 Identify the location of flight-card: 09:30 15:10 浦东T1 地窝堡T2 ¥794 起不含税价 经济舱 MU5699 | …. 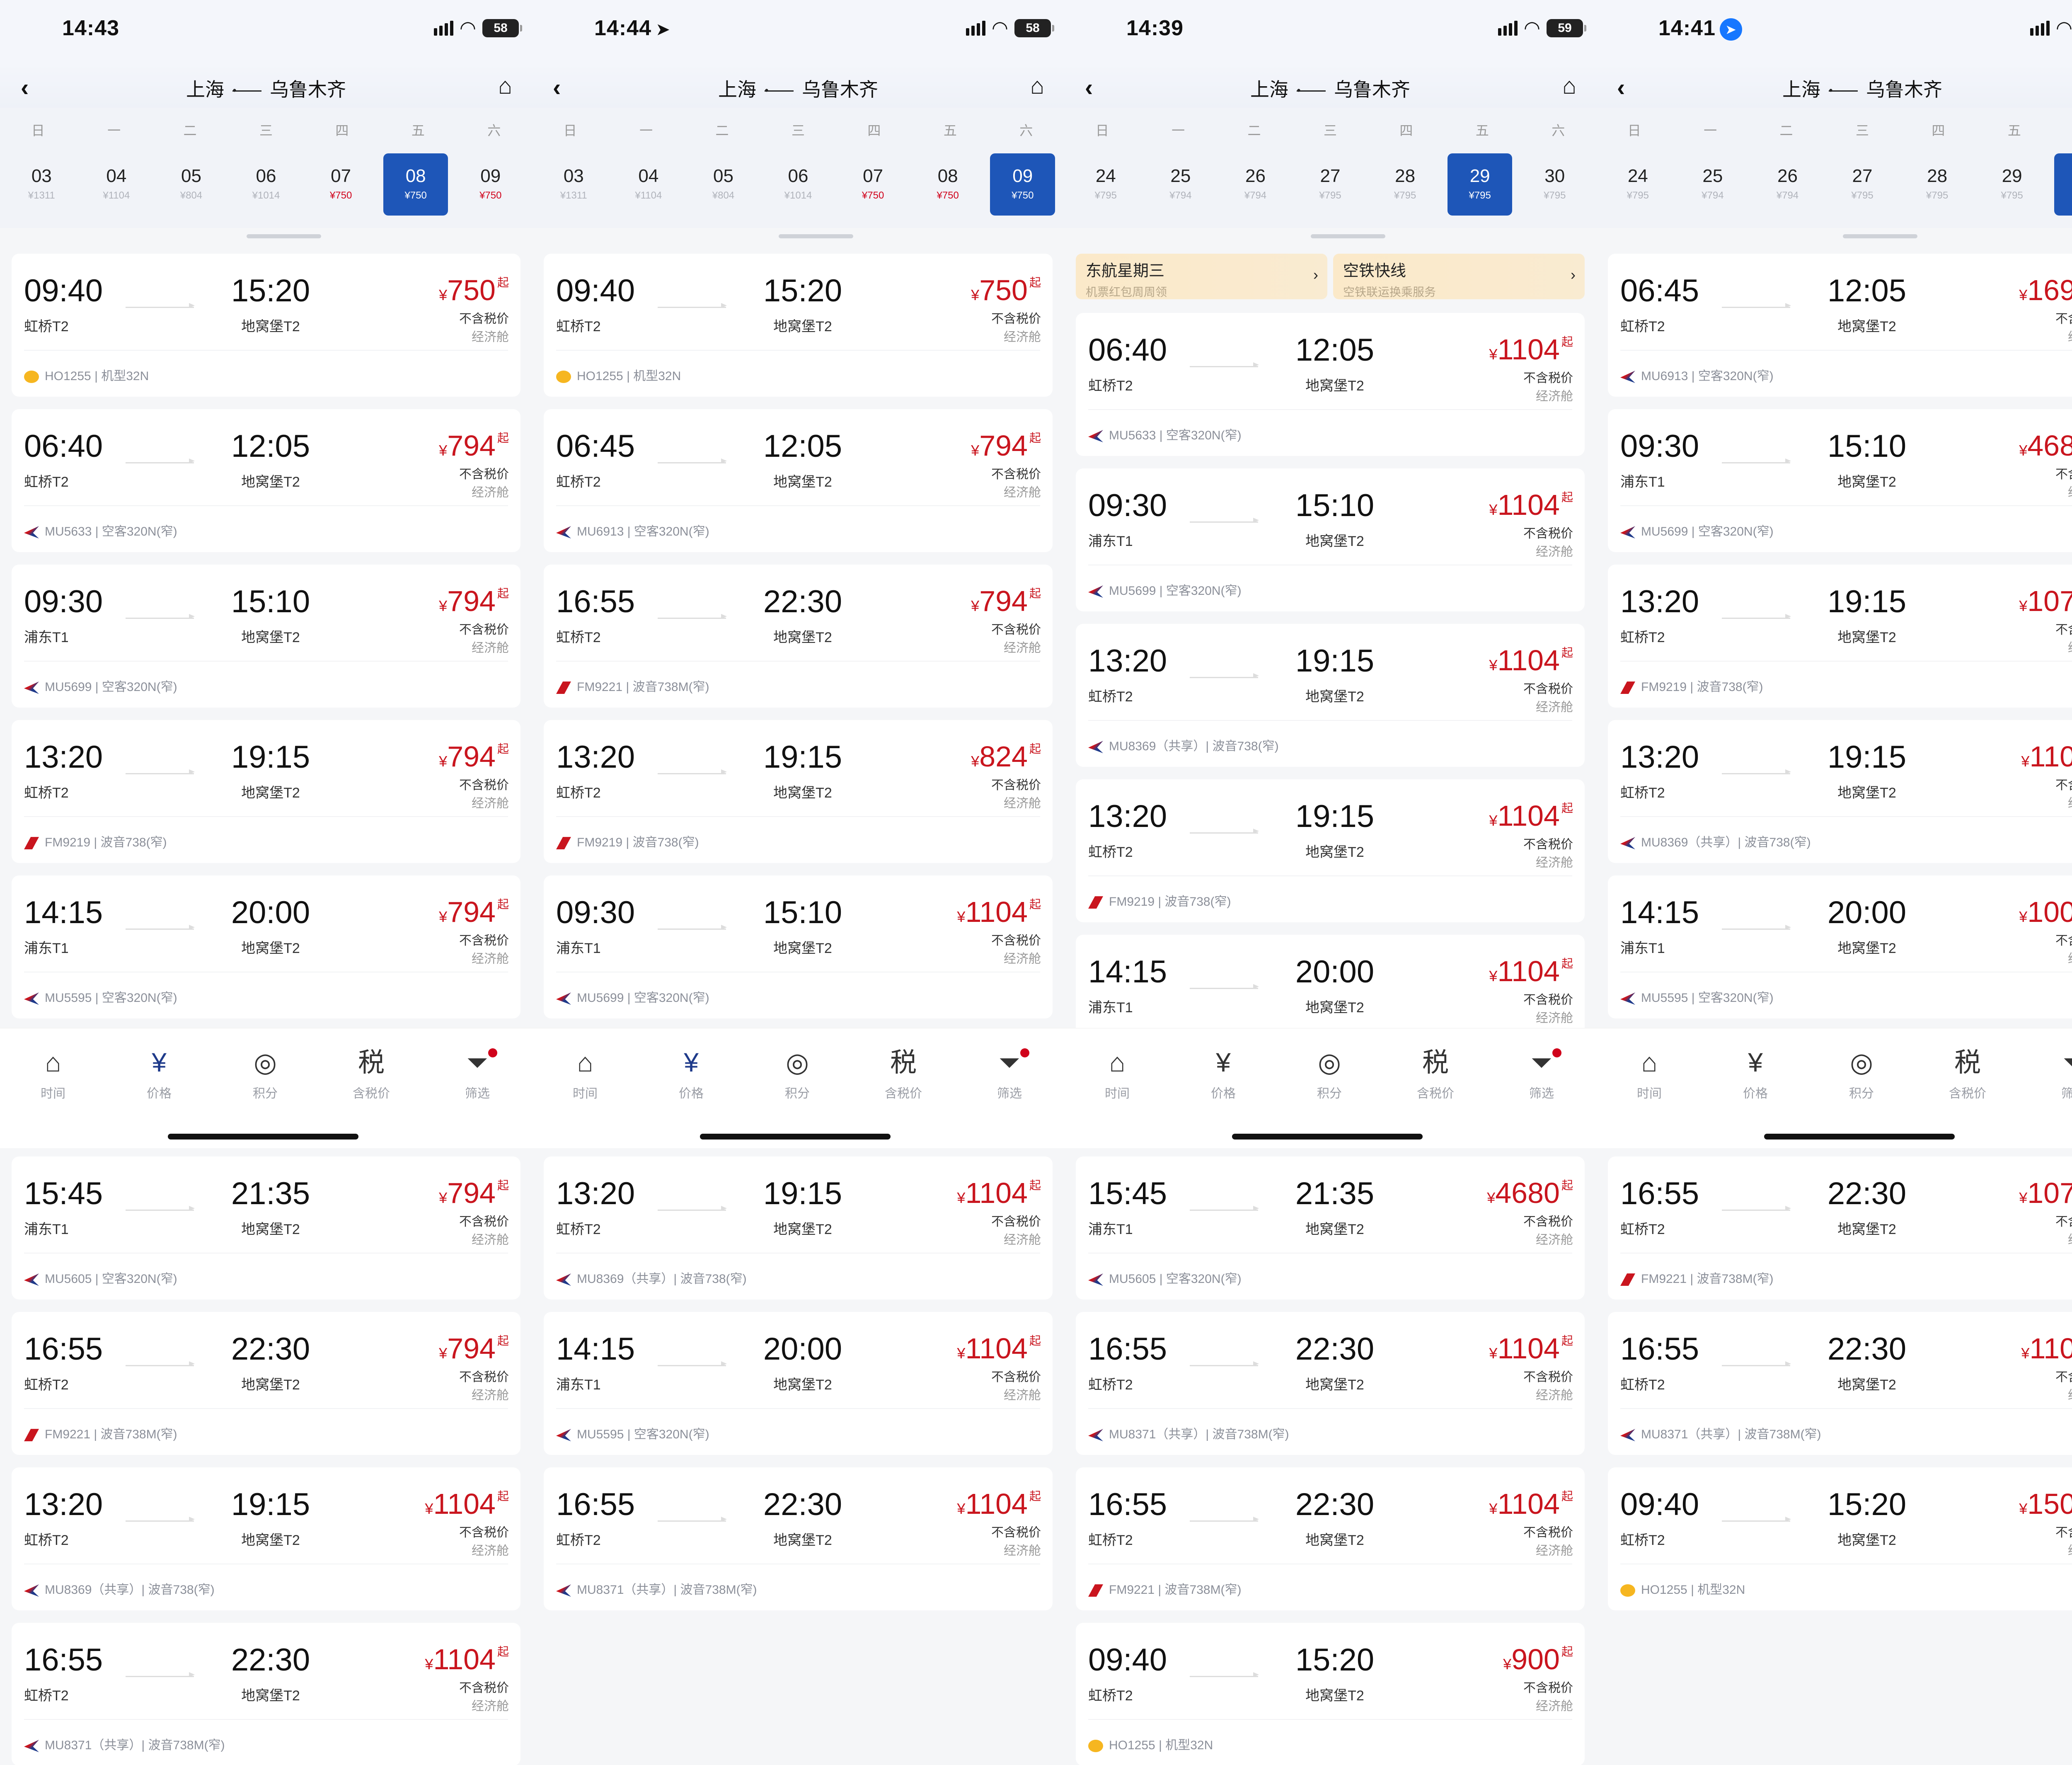
(266, 636).